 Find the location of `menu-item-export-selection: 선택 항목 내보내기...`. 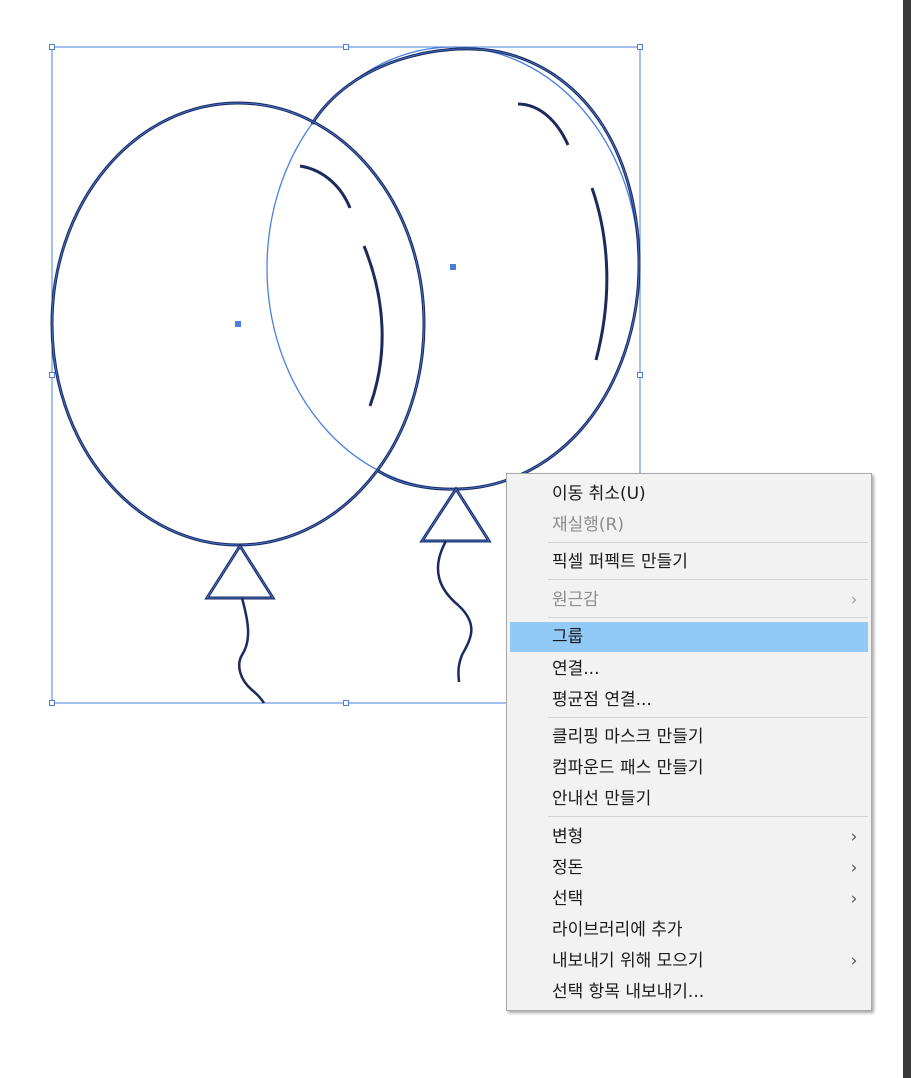

menu-item-export-selection: 선택 항목 내보내기... is located at coordinates (689, 992).